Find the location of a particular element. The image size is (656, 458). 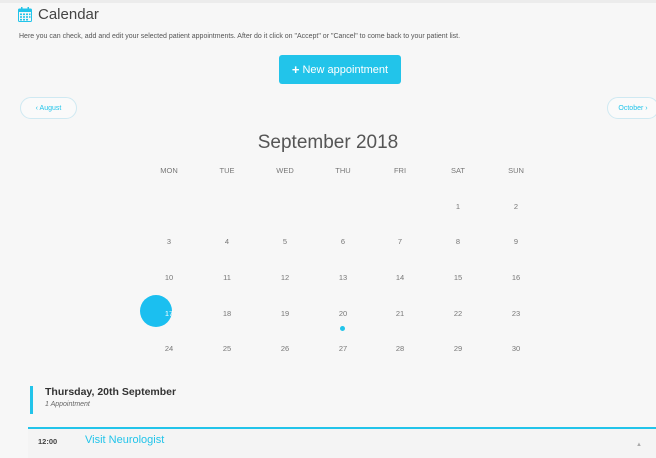

collapse-caret-icon: ▲ is located at coordinates (639, 445).